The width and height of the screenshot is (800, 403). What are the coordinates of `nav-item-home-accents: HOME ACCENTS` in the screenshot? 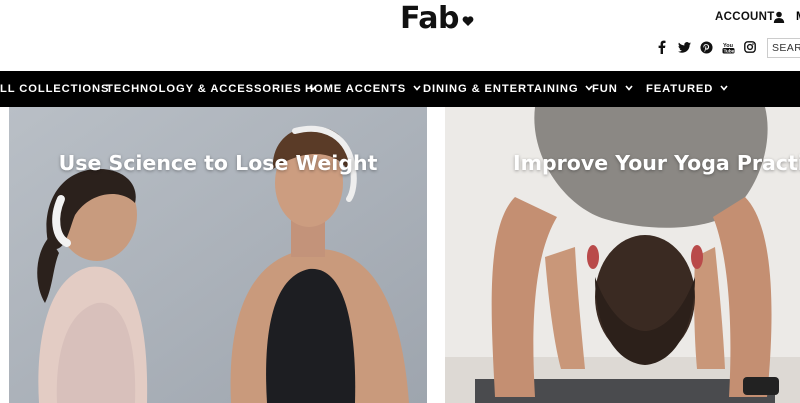 It's located at (363, 89).